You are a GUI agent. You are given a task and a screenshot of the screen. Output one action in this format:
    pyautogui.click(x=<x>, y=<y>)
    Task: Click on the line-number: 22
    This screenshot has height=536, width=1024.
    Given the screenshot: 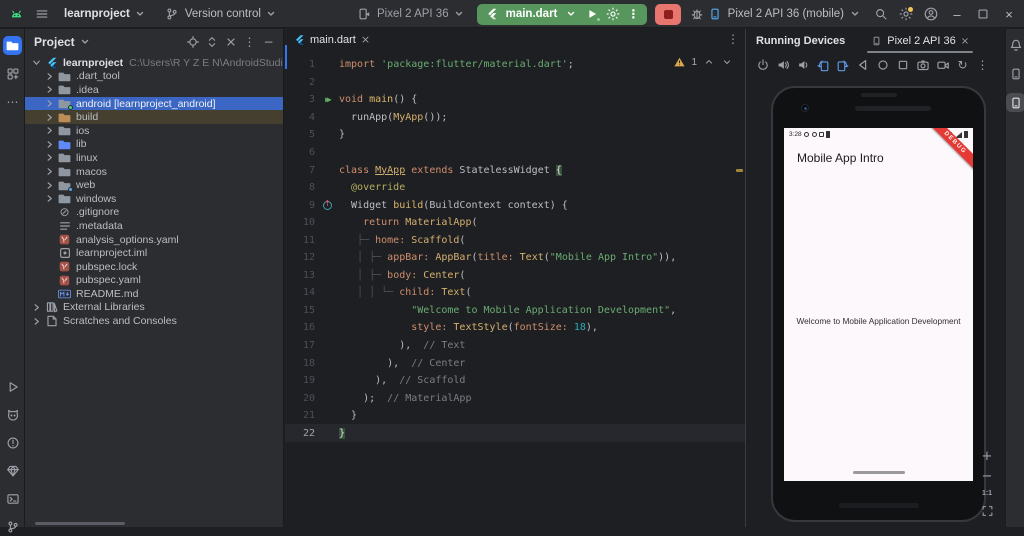 What is the action you would take?
    pyautogui.click(x=300, y=433)
    